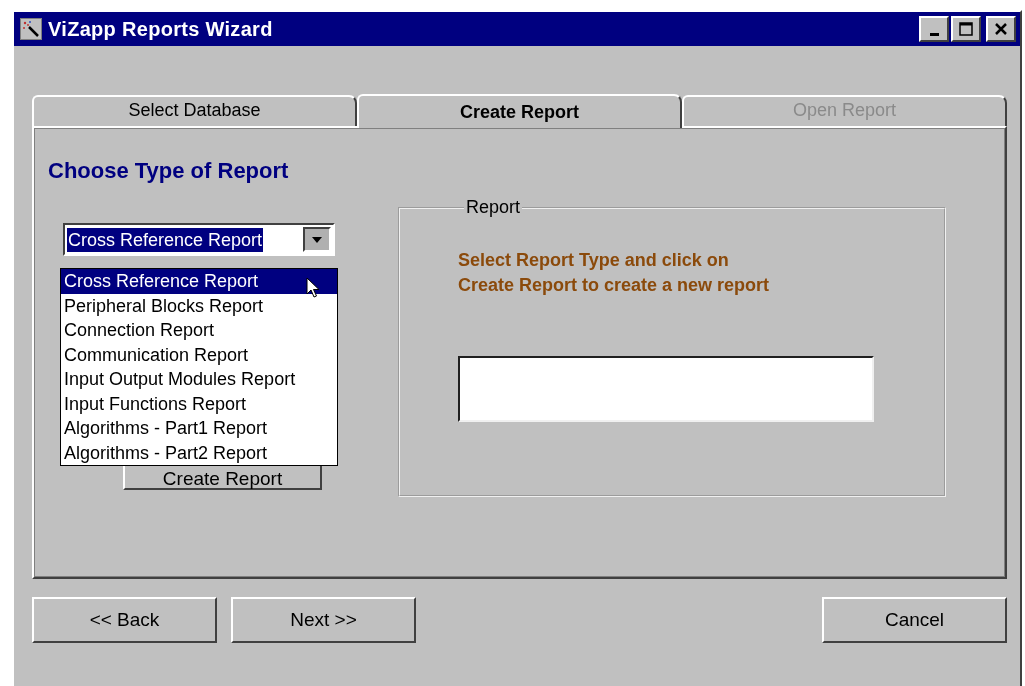 The height and width of the screenshot is (686, 1025). I want to click on group-title: Report, so click(493, 207).